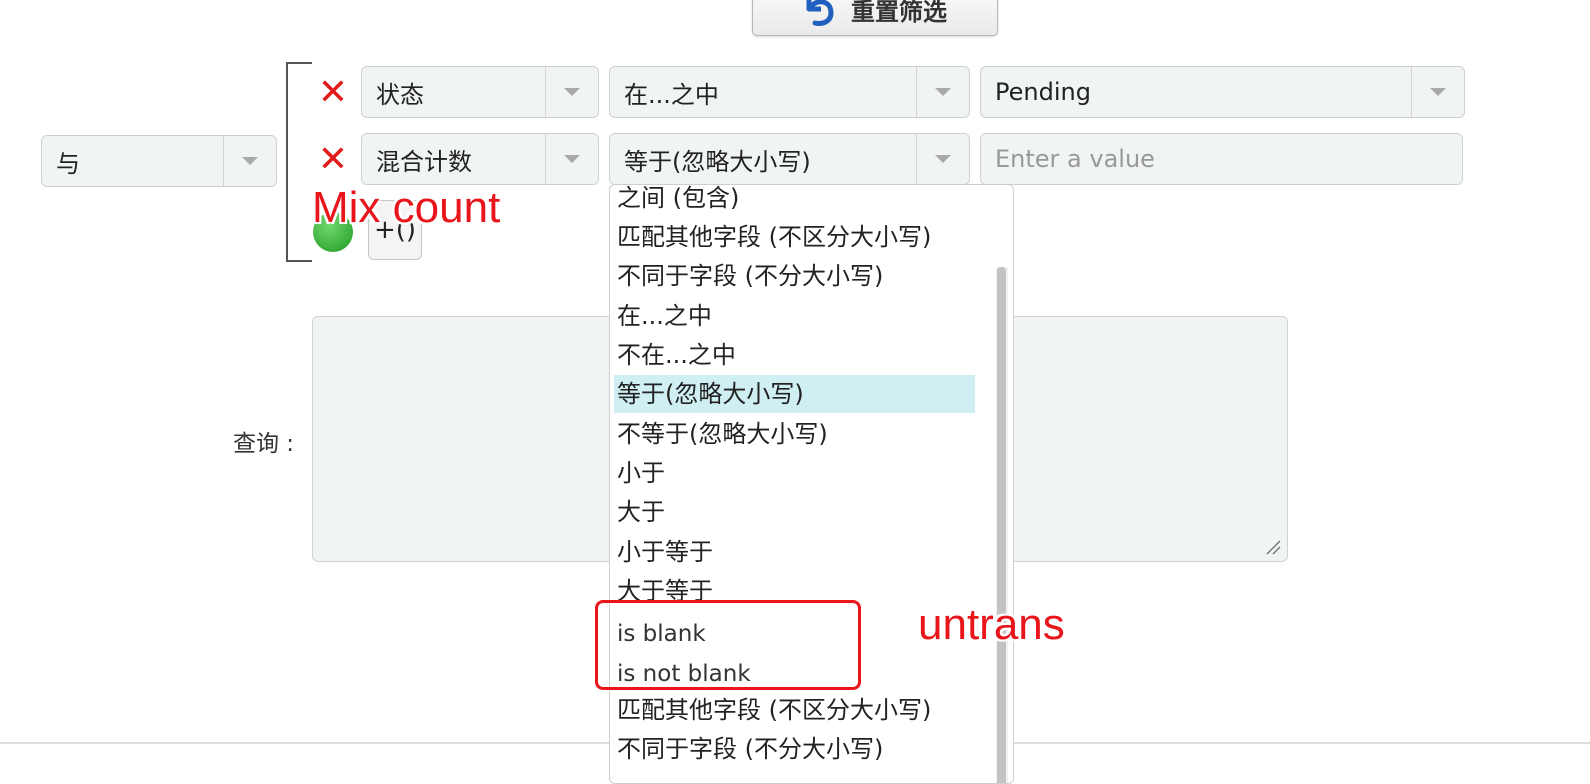 Image resolution: width=1590 pixels, height=784 pixels. Describe the element at coordinates (991, 624) in the screenshot. I see `annotation-untrans: untrans` at that location.